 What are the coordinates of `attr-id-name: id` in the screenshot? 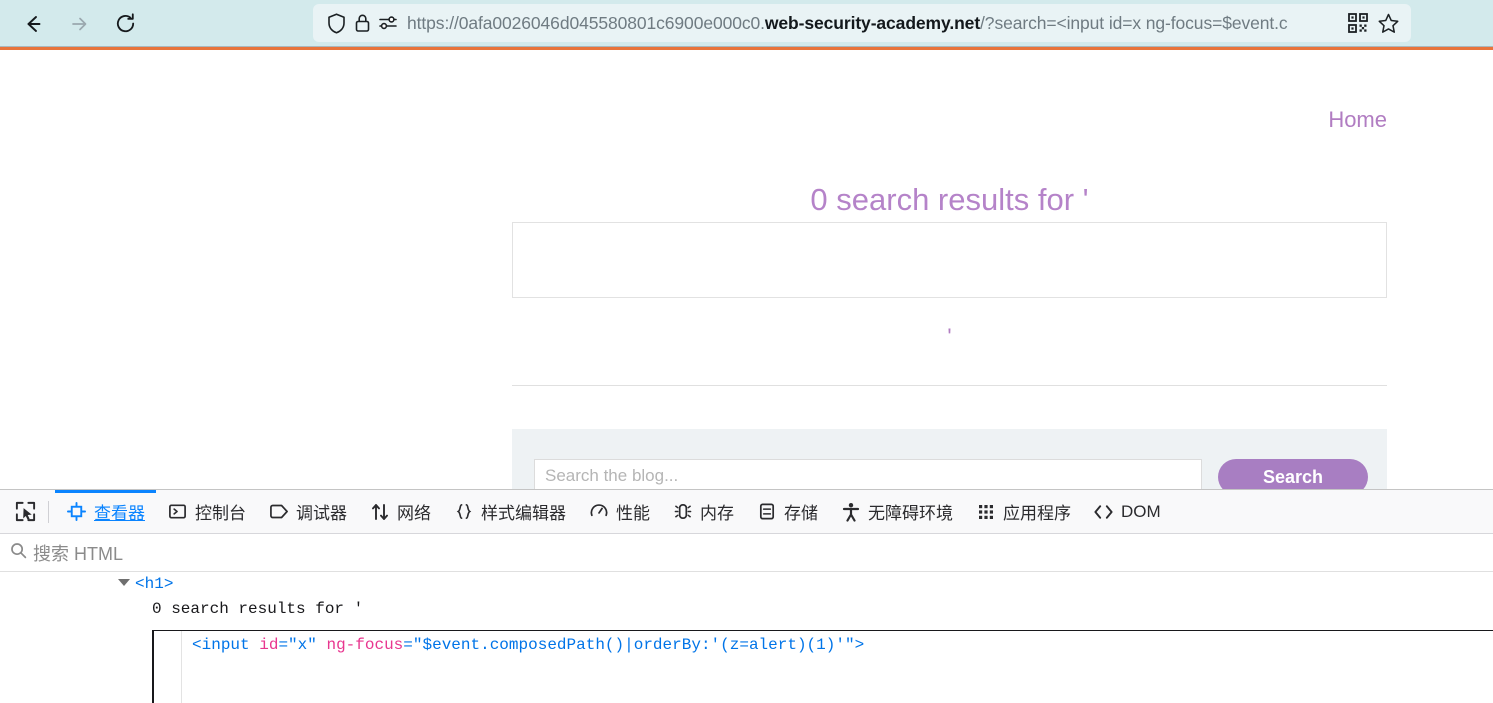 It's located at (269, 645).